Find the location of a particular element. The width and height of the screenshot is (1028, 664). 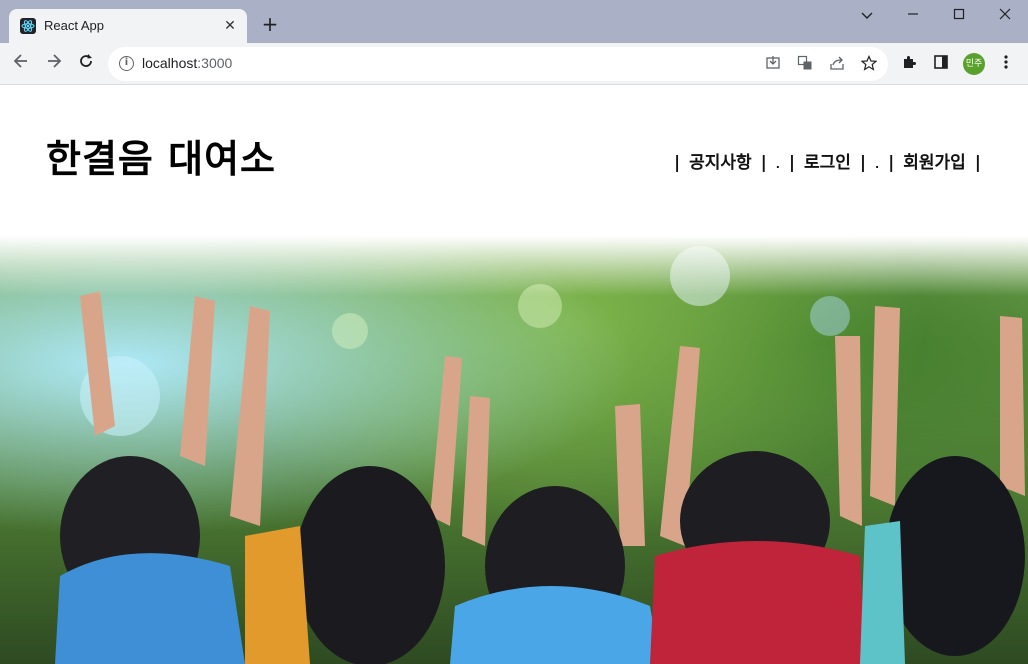

maximize-icon is located at coordinates (959, 16).